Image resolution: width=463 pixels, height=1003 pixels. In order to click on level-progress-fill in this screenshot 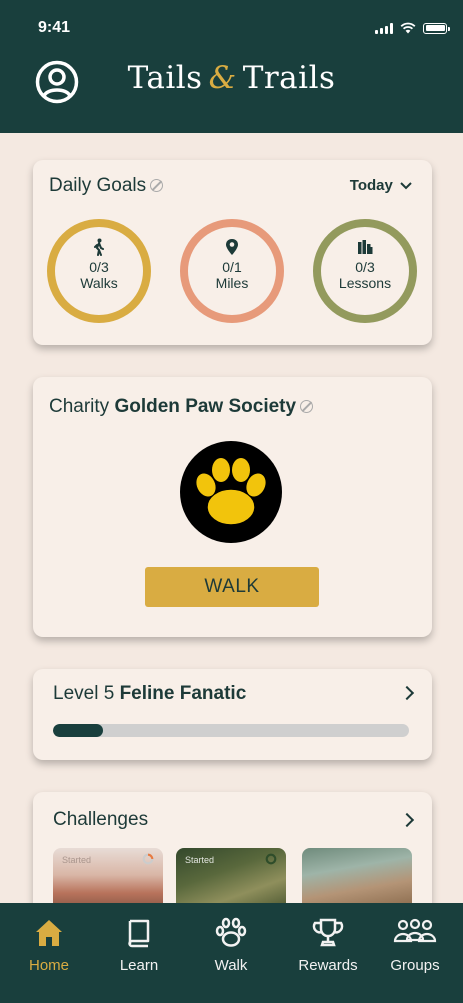, I will do `click(78, 730)`.